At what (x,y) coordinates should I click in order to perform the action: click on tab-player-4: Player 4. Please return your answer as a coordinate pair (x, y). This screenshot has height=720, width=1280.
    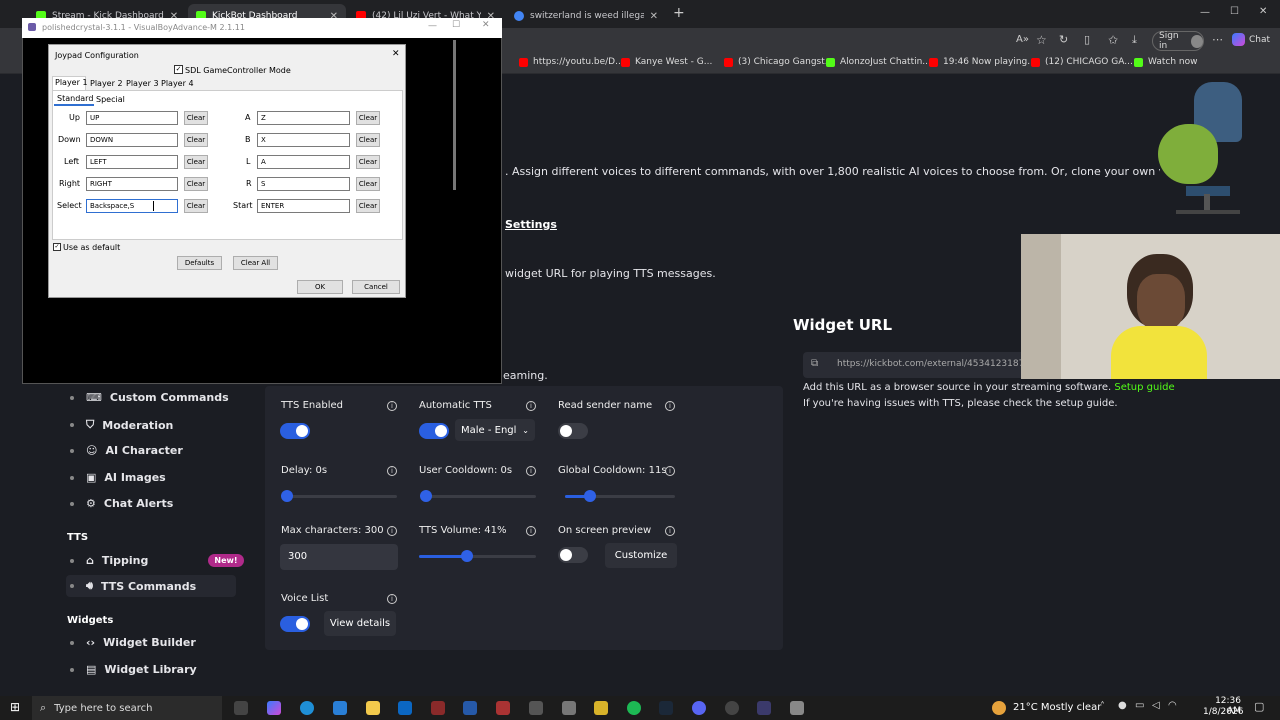
    Looking at the image, I should click on (177, 83).